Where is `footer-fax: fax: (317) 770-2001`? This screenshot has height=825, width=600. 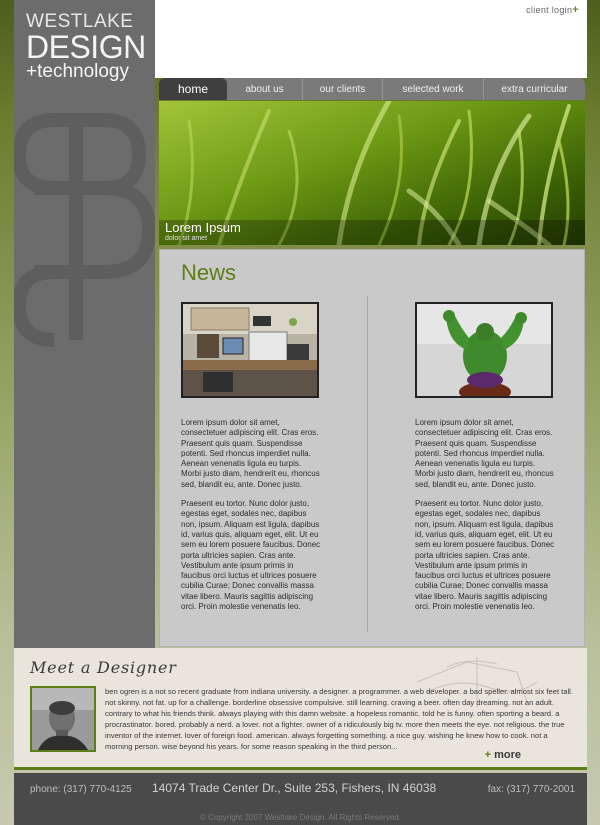 footer-fax: fax: (317) 770-2001 is located at coordinates (531, 789).